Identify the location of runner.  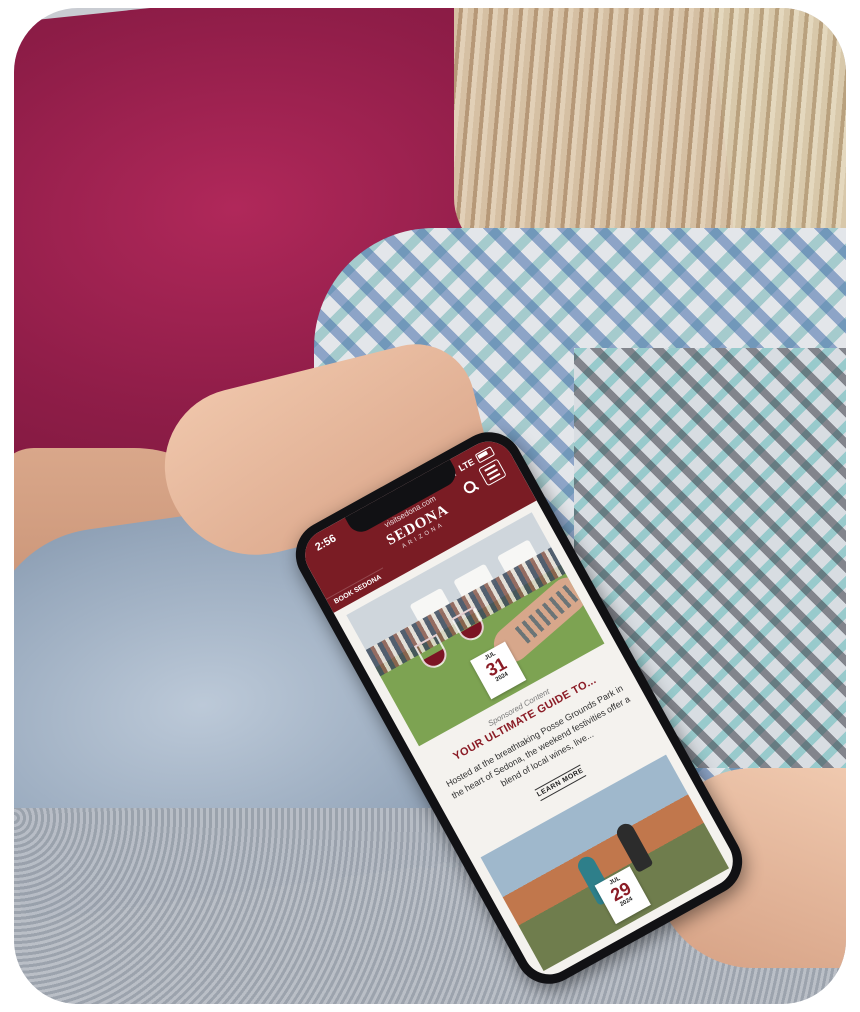
(633, 847).